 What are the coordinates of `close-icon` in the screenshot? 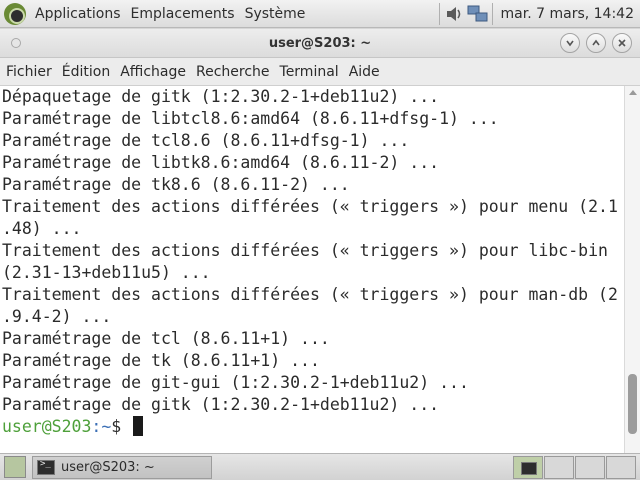 It's located at (622, 43).